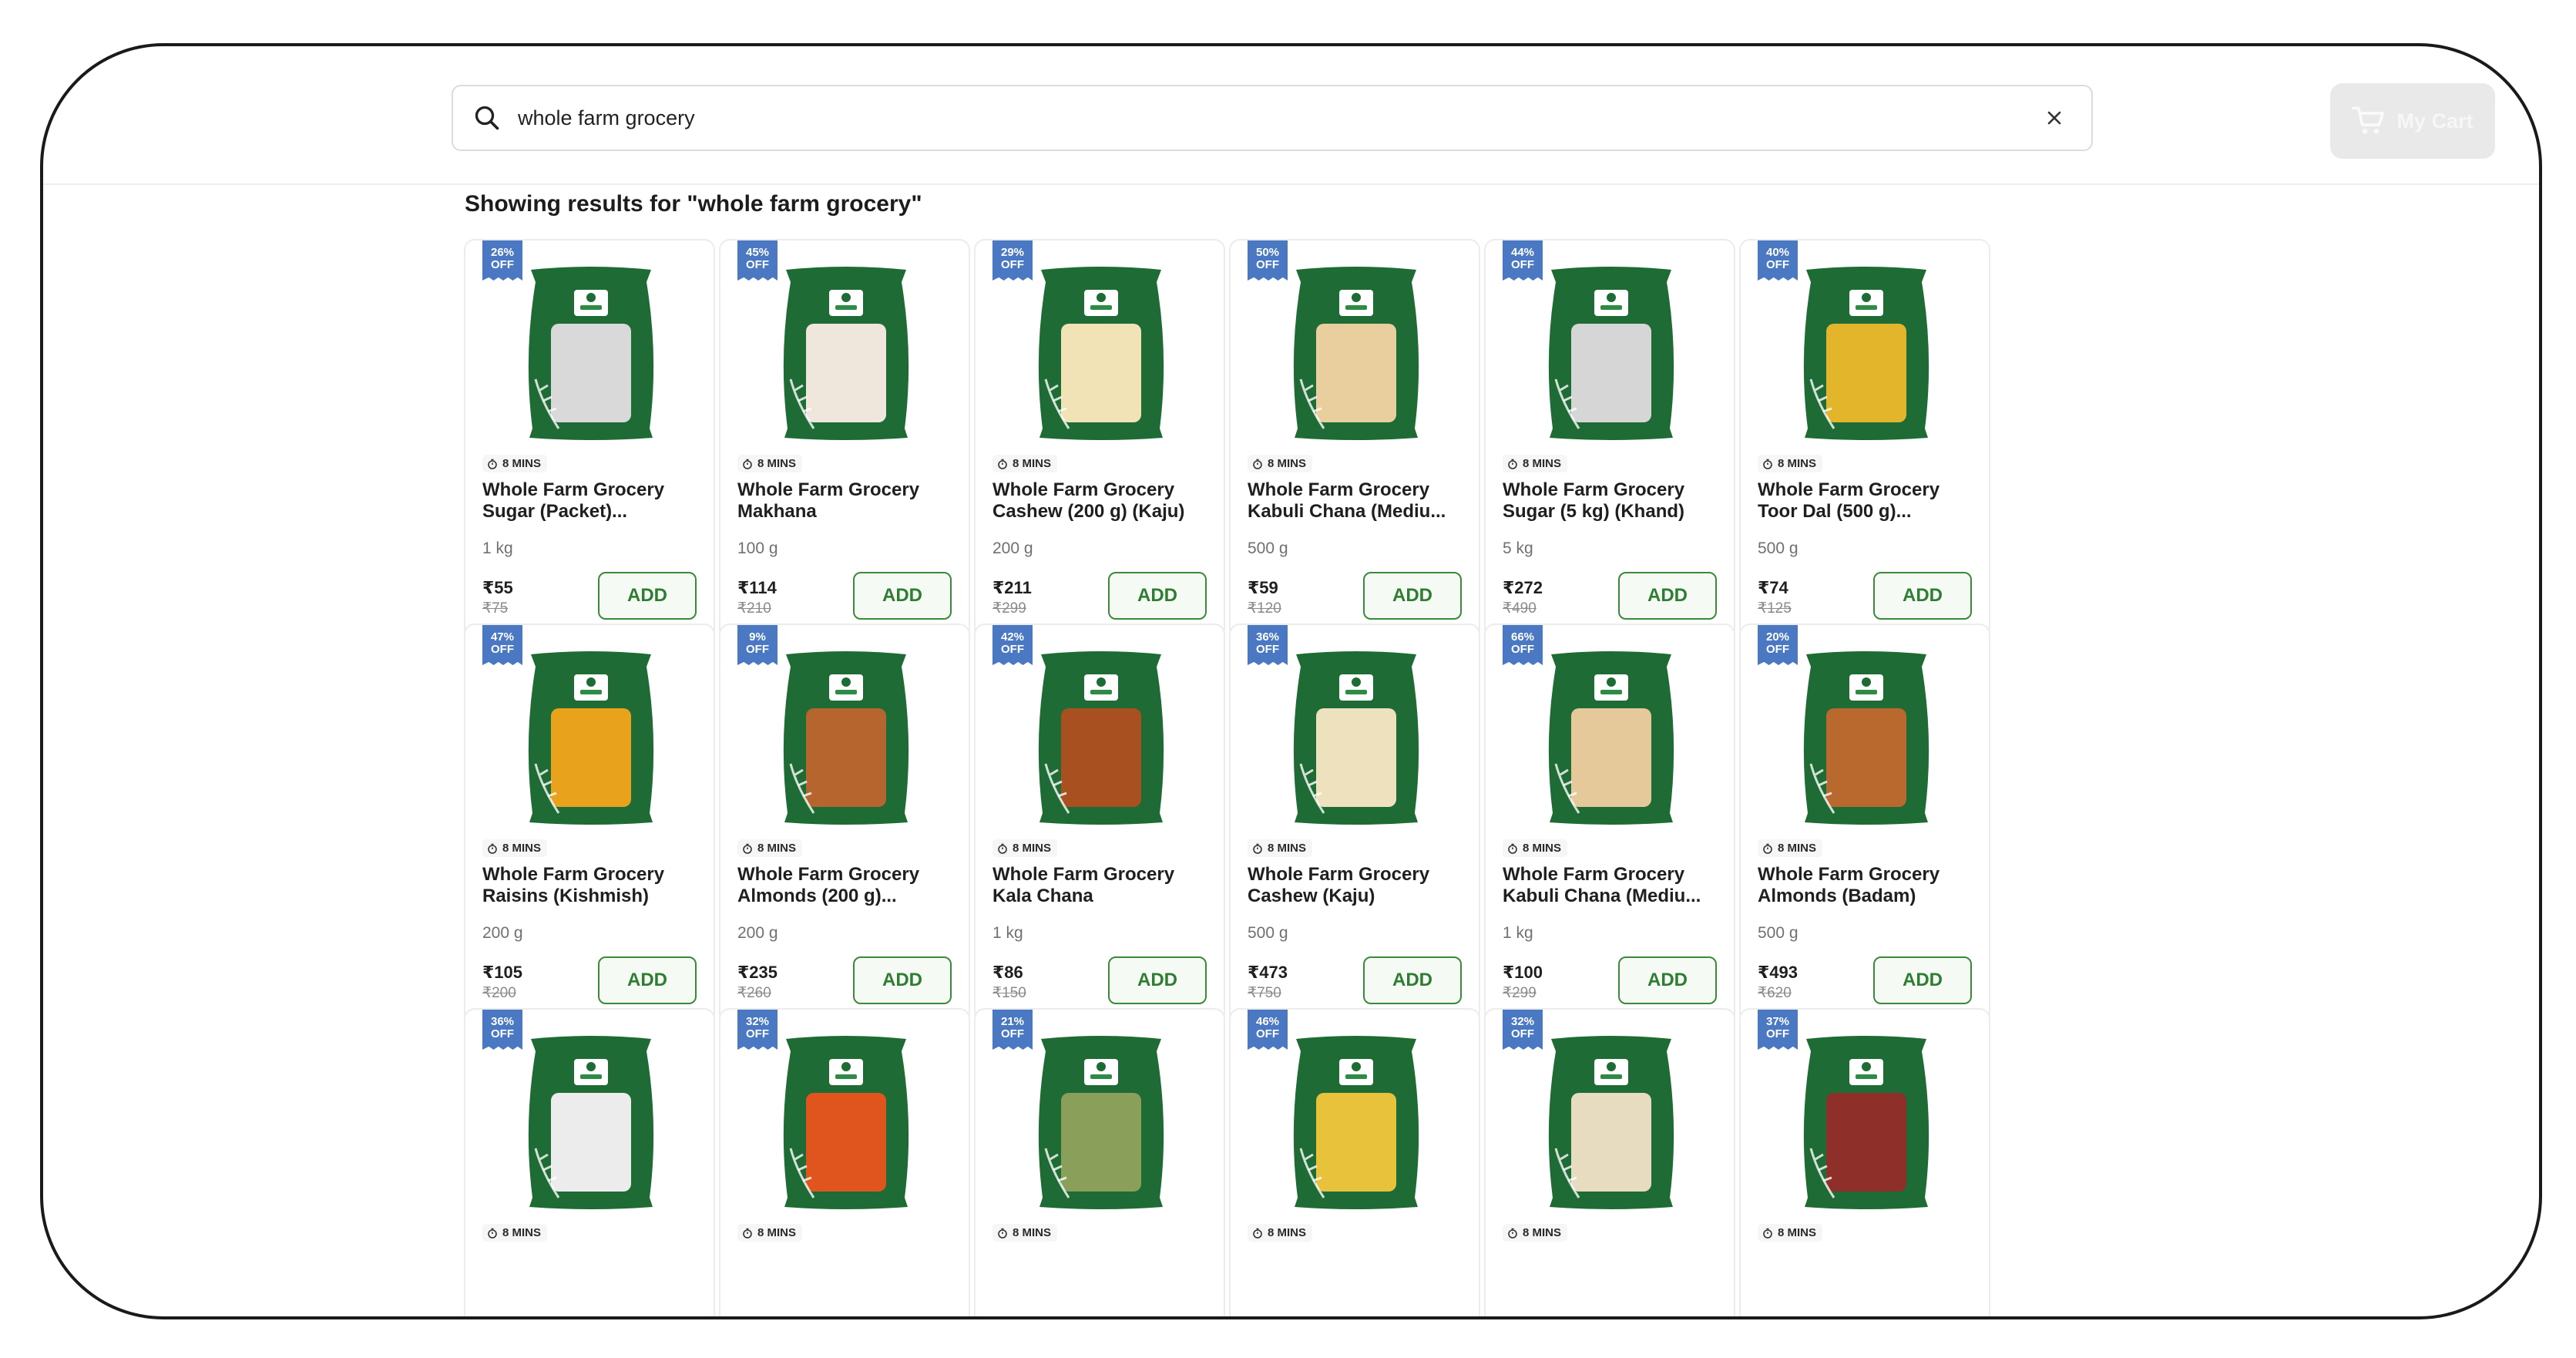 The image size is (2576, 1358). Describe the element at coordinates (594, 886) in the screenshot. I see `product-name: Whole Farm Grocery Raisins (Kishmish)` at that location.